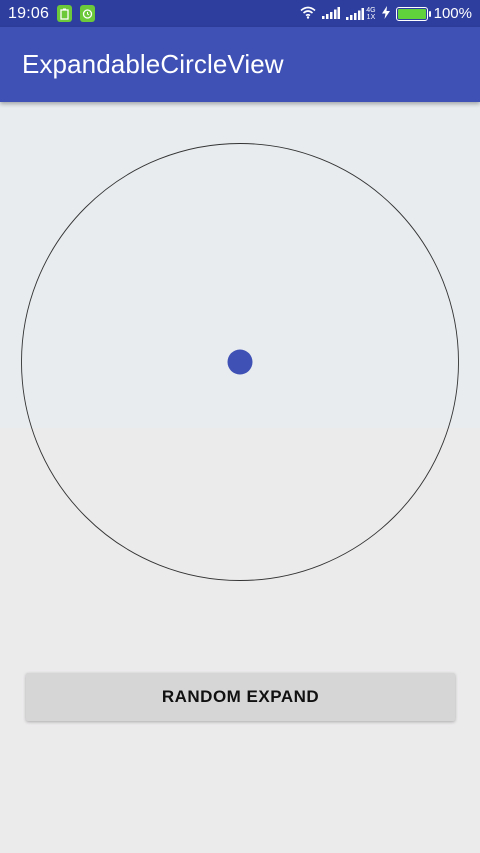  Describe the element at coordinates (65, 13) in the screenshot. I see `battery-notification-icon` at that location.